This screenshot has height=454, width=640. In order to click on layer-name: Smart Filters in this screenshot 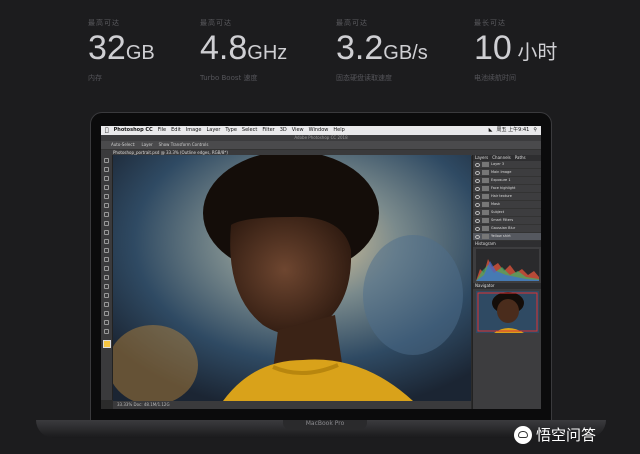, I will do `click(502, 220)`.